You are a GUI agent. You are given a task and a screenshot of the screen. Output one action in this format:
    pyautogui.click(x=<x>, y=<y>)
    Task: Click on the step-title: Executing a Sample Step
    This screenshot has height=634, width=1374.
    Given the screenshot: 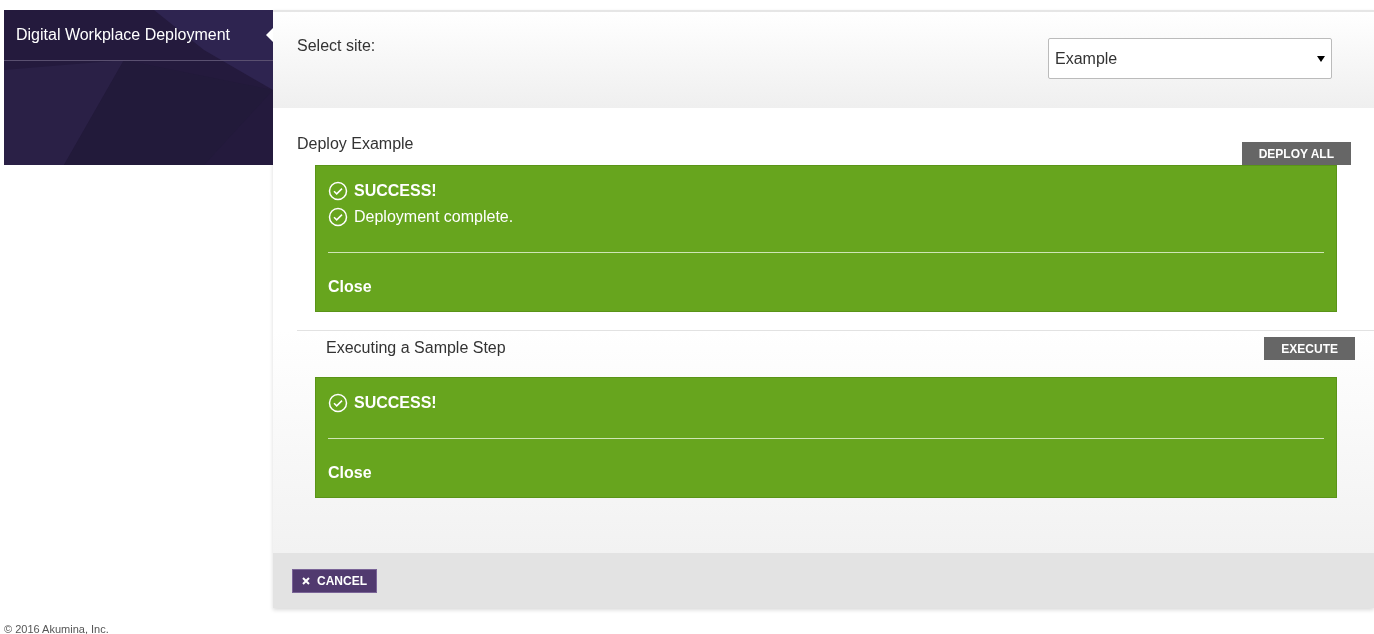 What is the action you would take?
    pyautogui.click(x=416, y=348)
    